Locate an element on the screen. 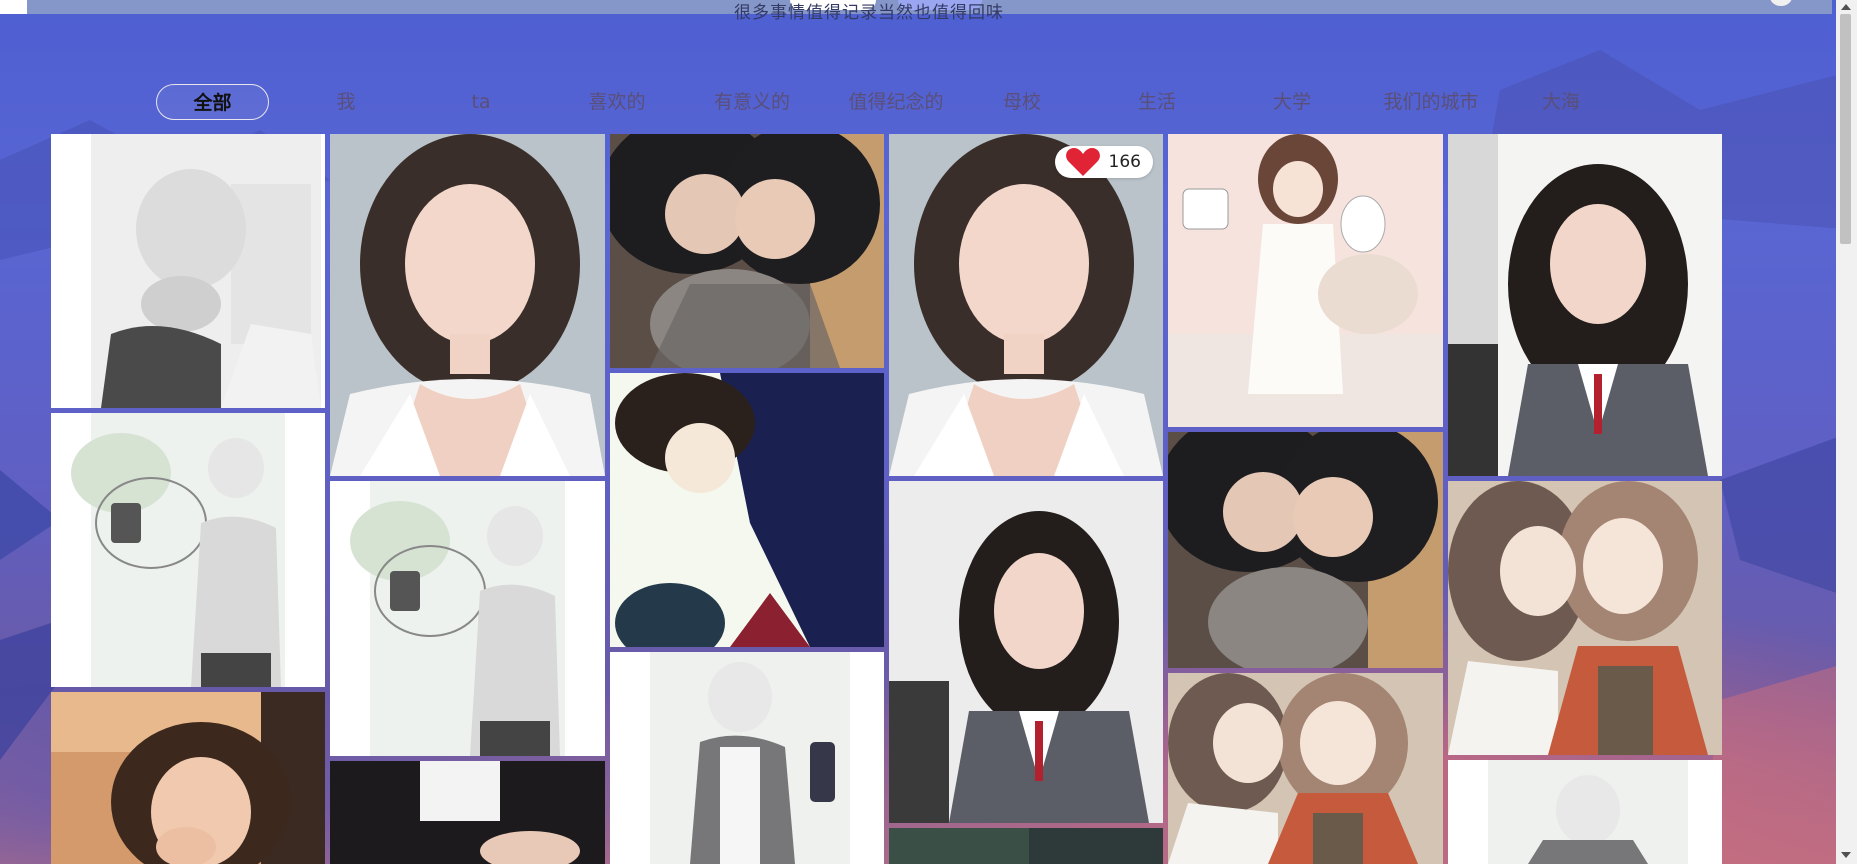 The height and width of the screenshot is (864, 1857). tab-university: 大学 is located at coordinates (1292, 102).